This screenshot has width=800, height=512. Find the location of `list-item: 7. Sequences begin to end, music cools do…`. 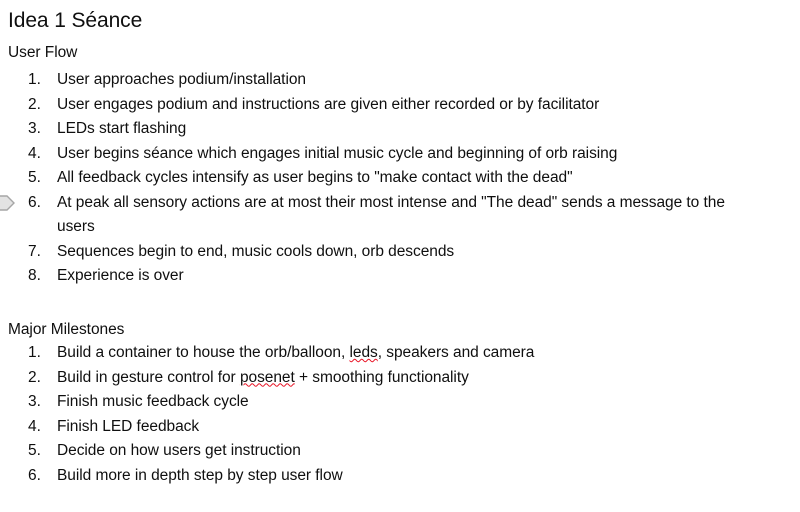

list-item: 7. Sequences begin to end, music cools do… is located at coordinates (366, 252).